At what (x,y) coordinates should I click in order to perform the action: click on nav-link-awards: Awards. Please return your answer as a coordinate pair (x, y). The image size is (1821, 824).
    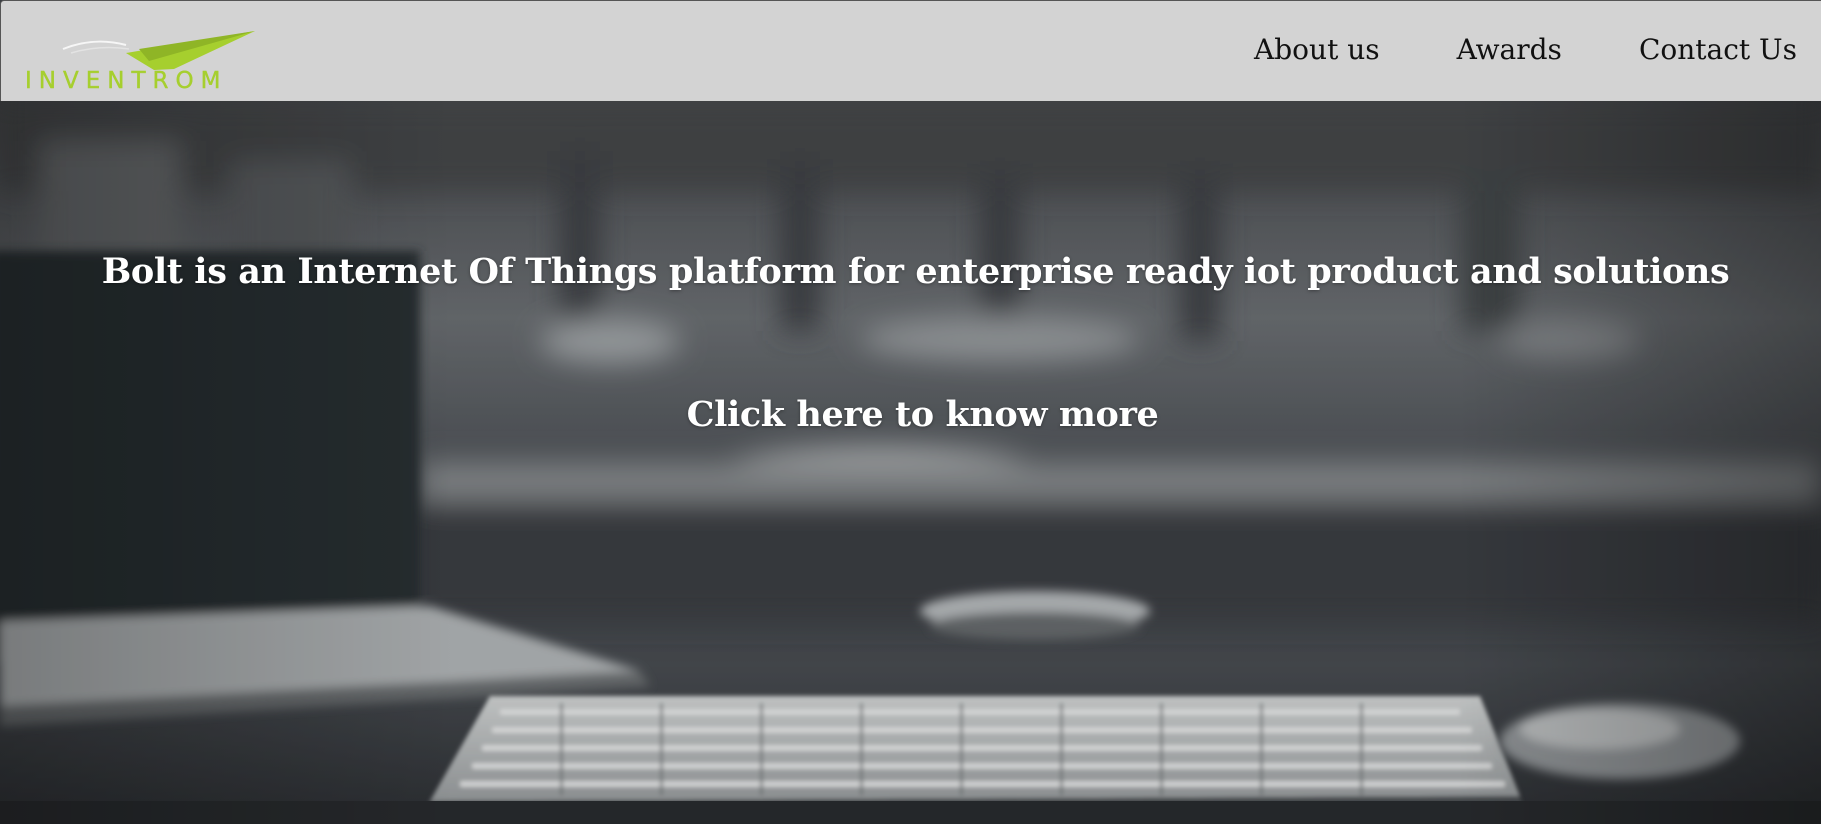
    Looking at the image, I should click on (1509, 49).